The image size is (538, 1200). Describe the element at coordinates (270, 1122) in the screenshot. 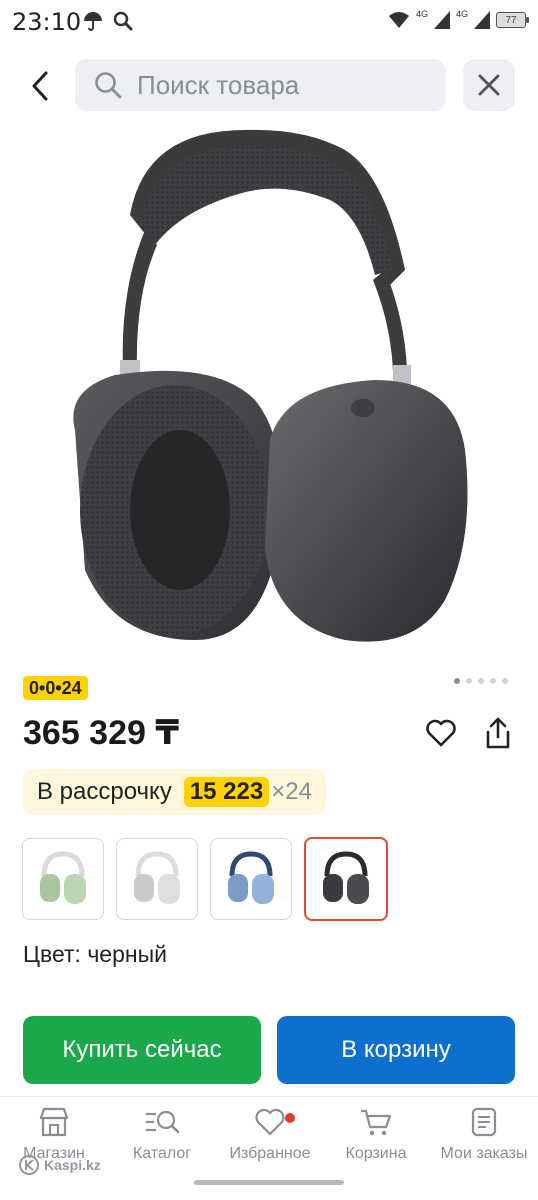

I see `heart-nav-icon` at that location.